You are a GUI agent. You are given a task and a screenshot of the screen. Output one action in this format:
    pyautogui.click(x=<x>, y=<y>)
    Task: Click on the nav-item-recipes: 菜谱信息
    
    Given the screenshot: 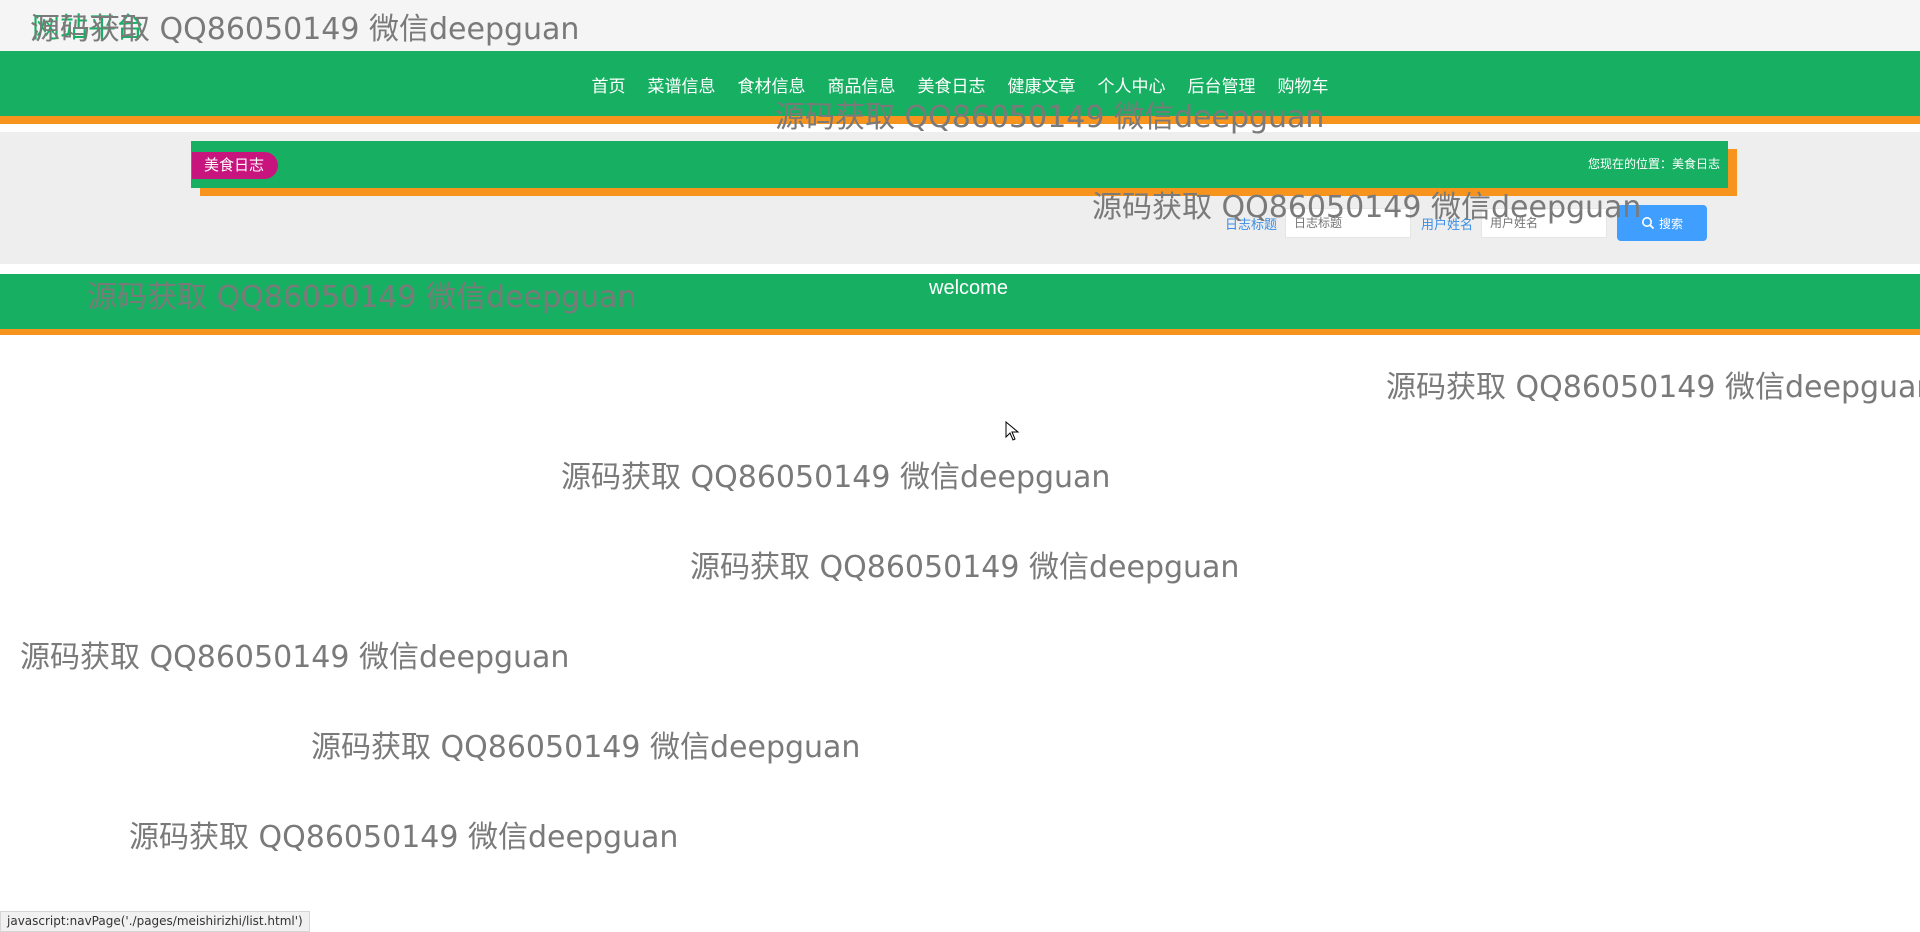 What is the action you would take?
    pyautogui.click(x=682, y=84)
    